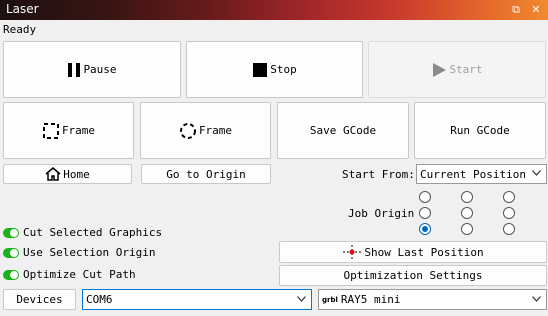 The width and height of the screenshot is (548, 316). I want to click on port-select: COM6, so click(197, 299).